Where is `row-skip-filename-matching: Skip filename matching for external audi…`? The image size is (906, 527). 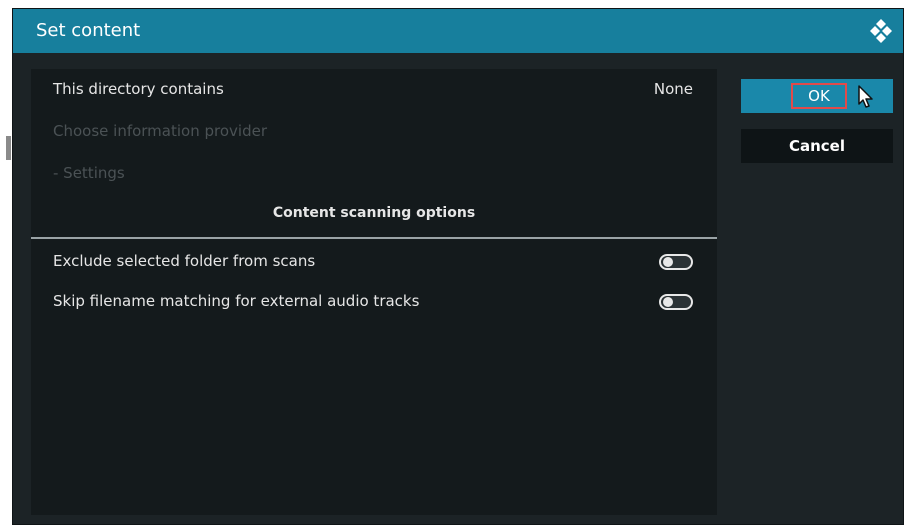
row-skip-filename-matching: Skip filename matching for external audi… is located at coordinates (374, 302).